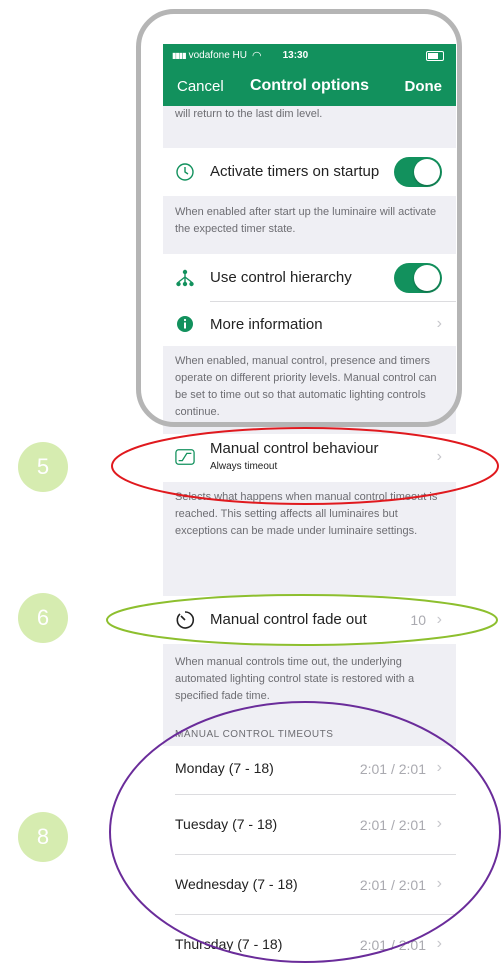 This screenshot has height=969, width=501. What do you see at coordinates (418, 278) in the screenshot?
I see `hierarchy-toggle` at bounding box center [418, 278].